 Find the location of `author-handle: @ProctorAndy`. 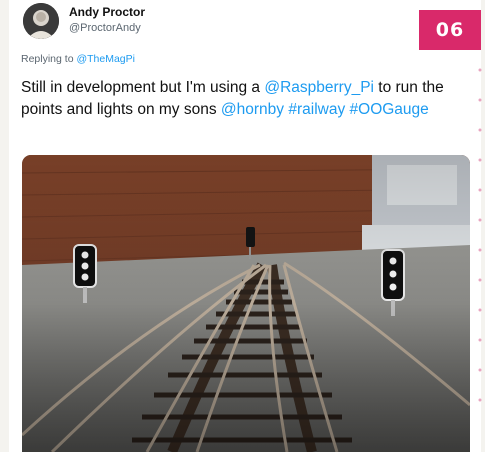

author-handle: @ProctorAndy is located at coordinates (105, 28).